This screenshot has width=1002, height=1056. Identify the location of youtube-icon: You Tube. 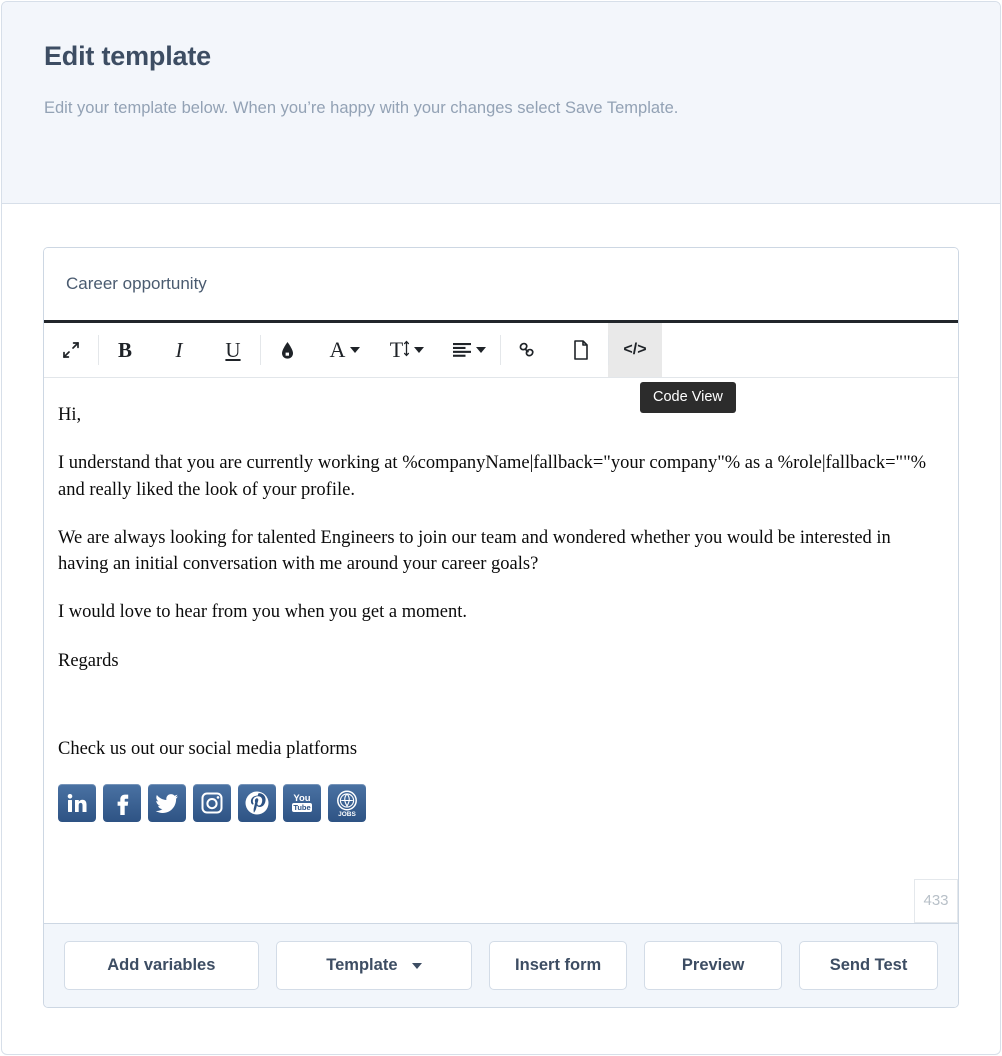
(302, 803).